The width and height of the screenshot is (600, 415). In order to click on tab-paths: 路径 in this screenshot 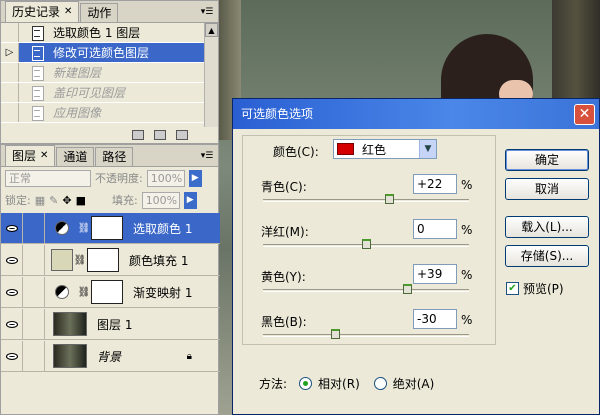, I will do `click(114, 156)`.